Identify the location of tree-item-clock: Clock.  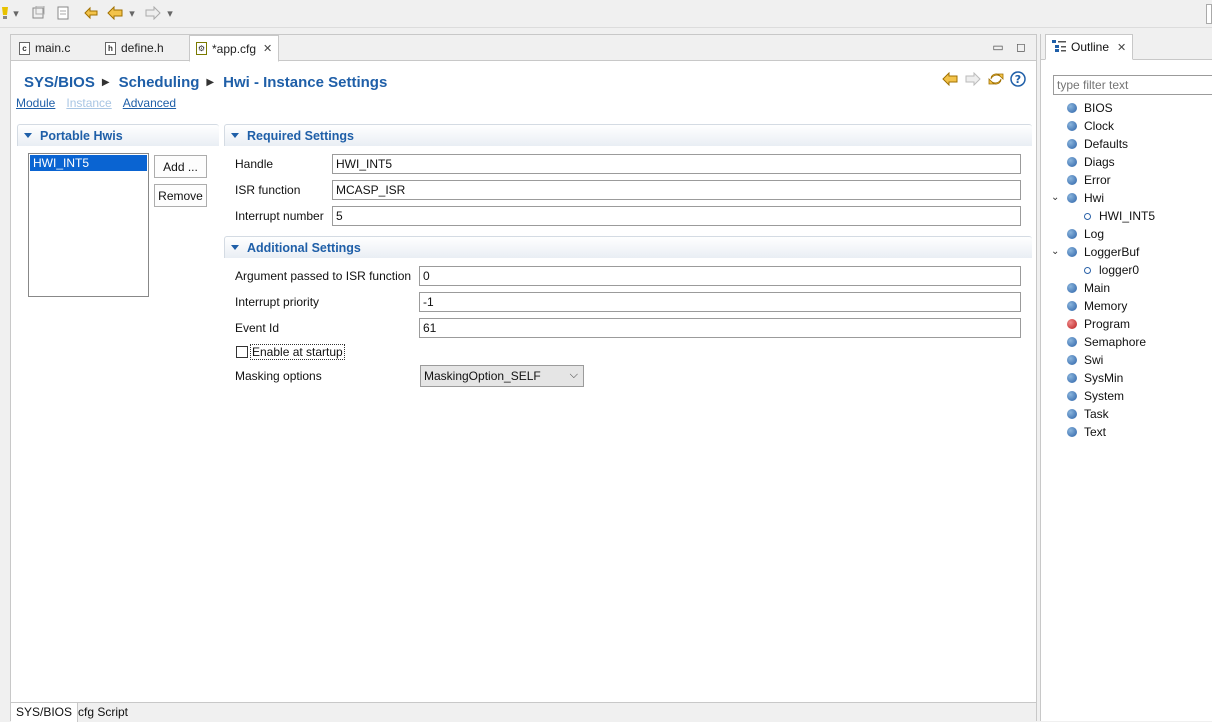
(1090, 126).